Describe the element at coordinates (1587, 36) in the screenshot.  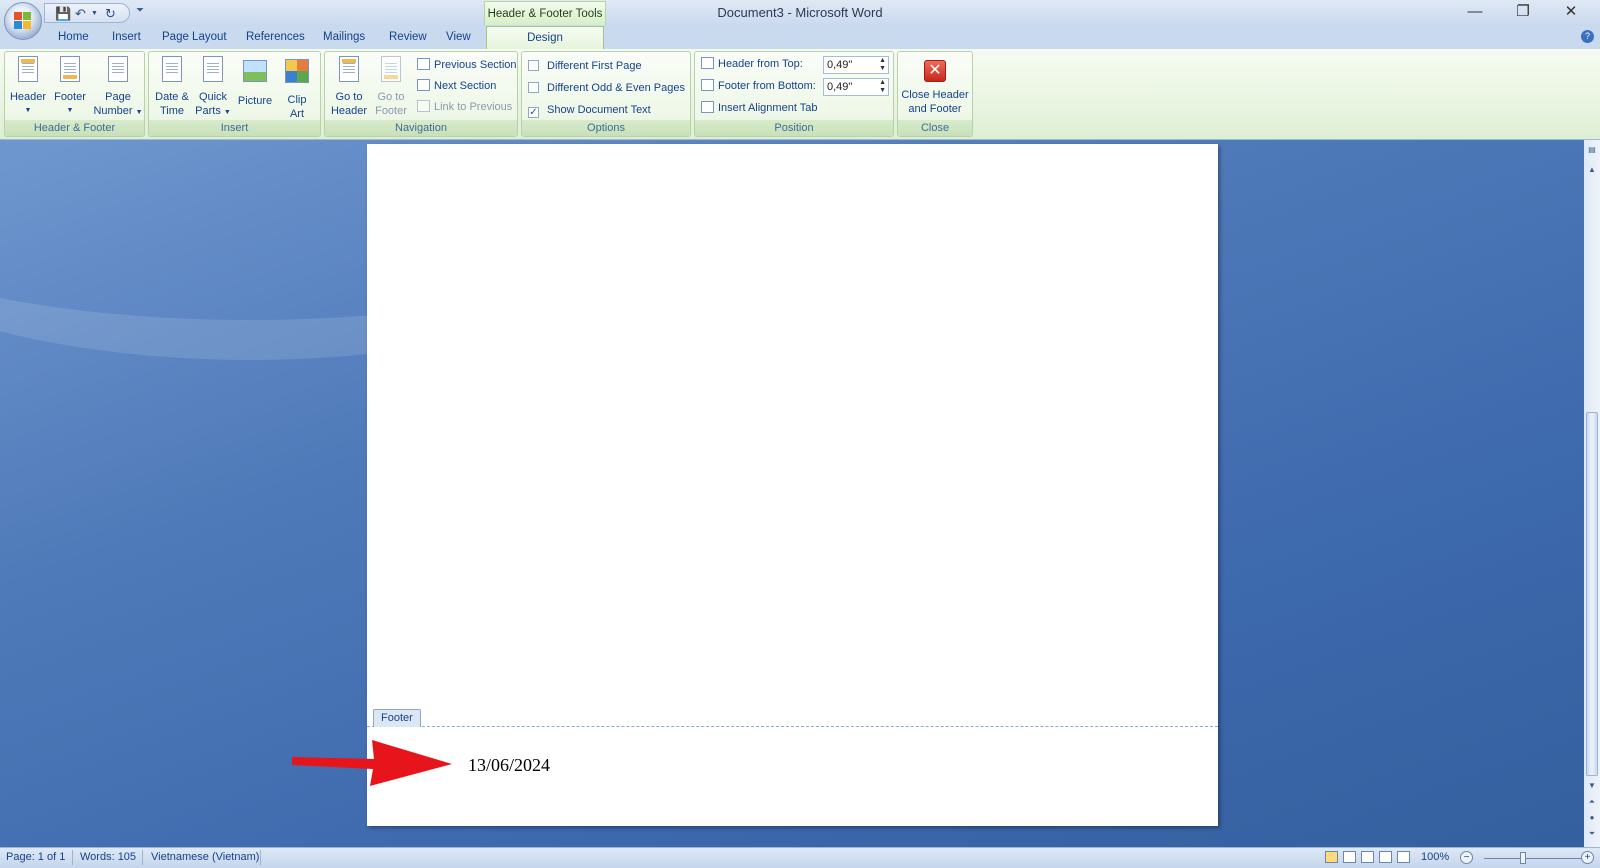
I see `help-icon: ?` at that location.